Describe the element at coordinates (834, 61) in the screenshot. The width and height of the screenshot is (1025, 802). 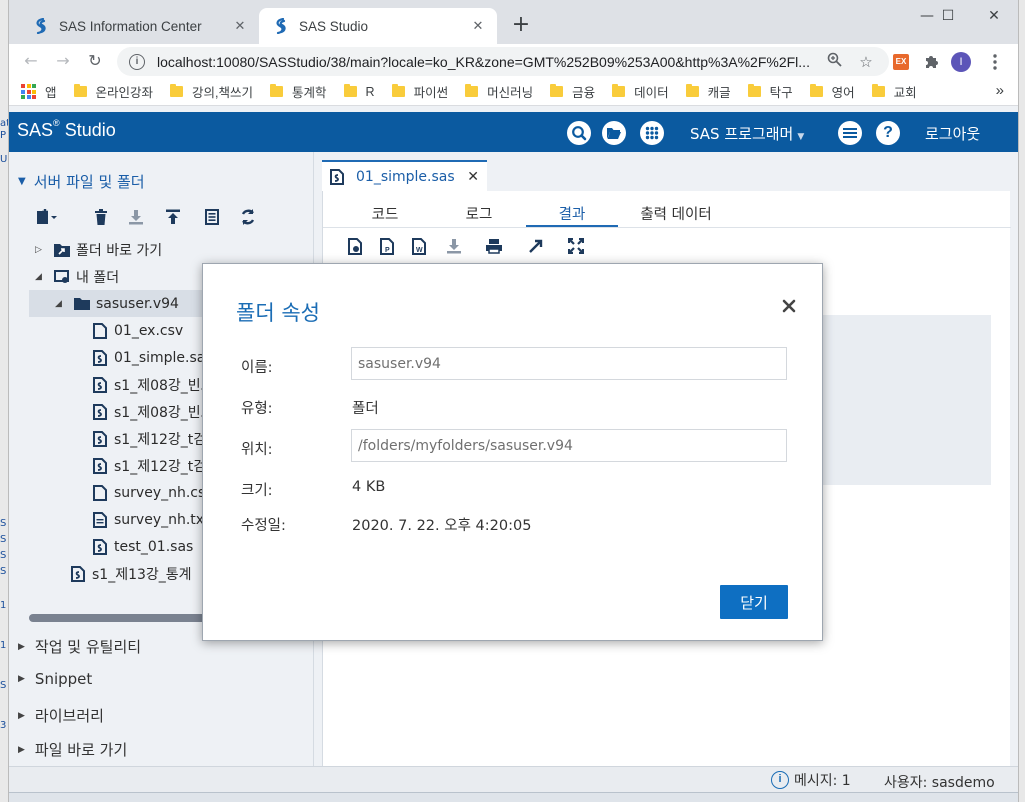
I see `zoom-icon` at that location.